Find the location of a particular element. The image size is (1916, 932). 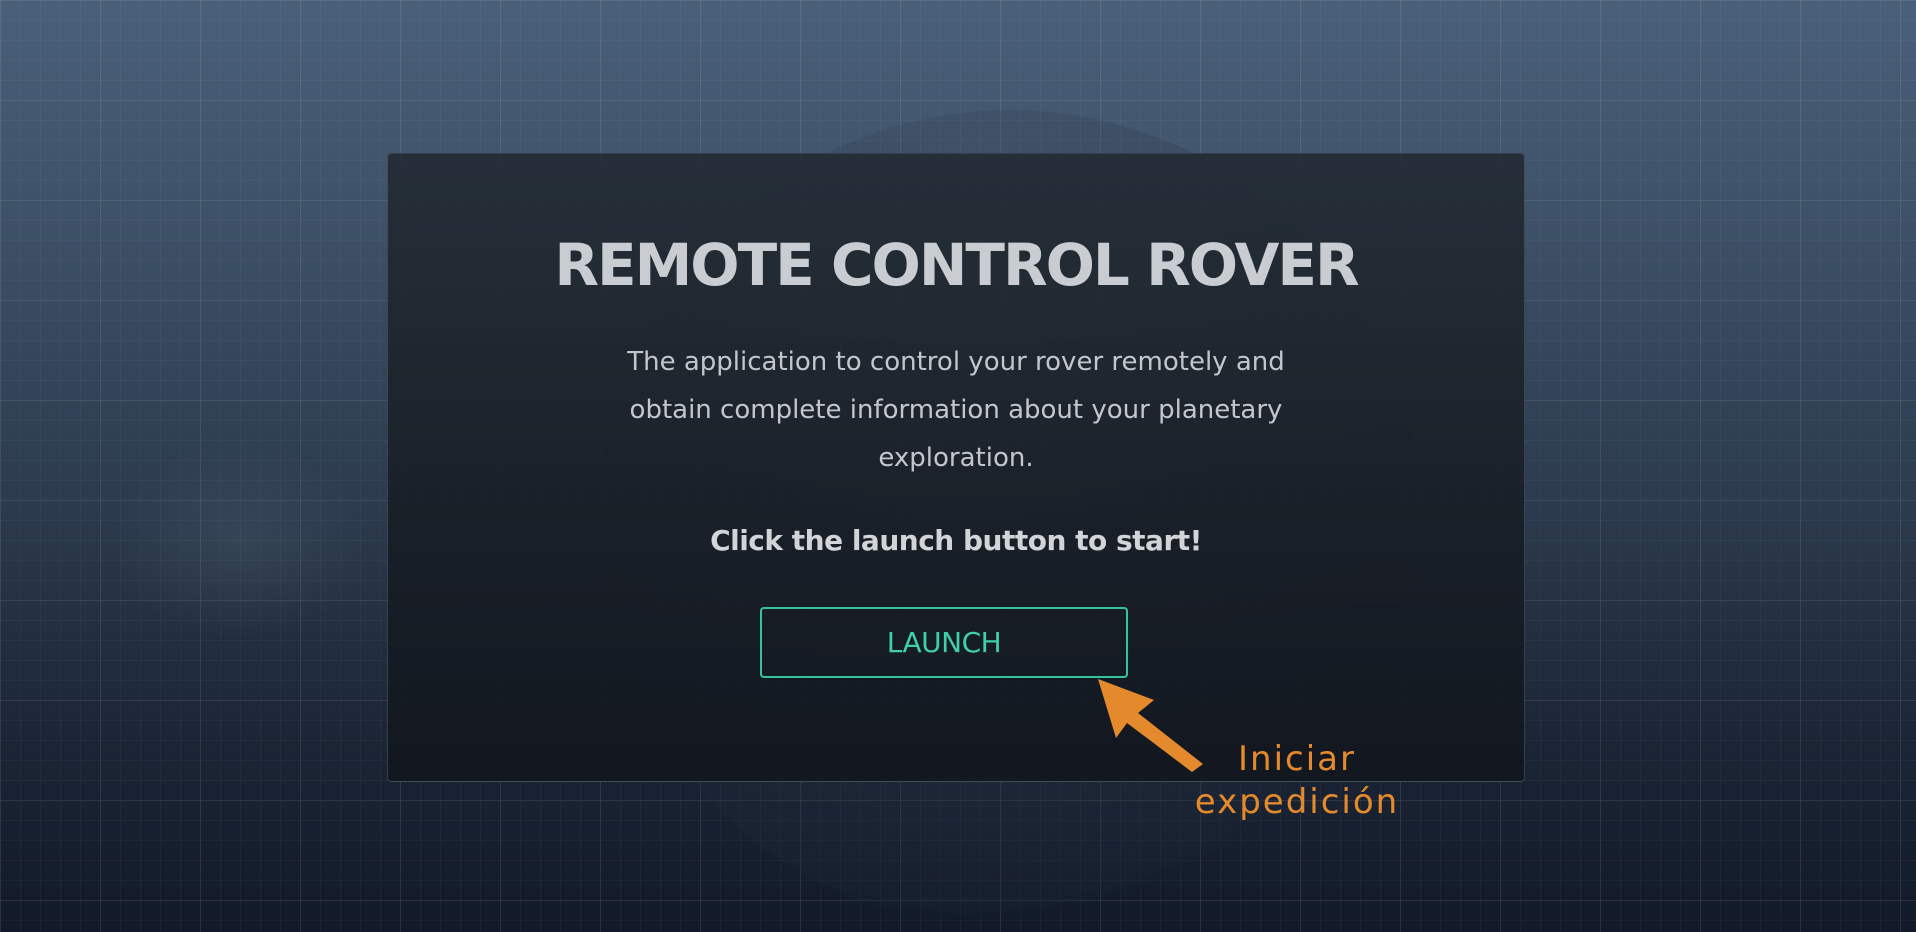

launch-button: LAUNCH is located at coordinates (944, 642).